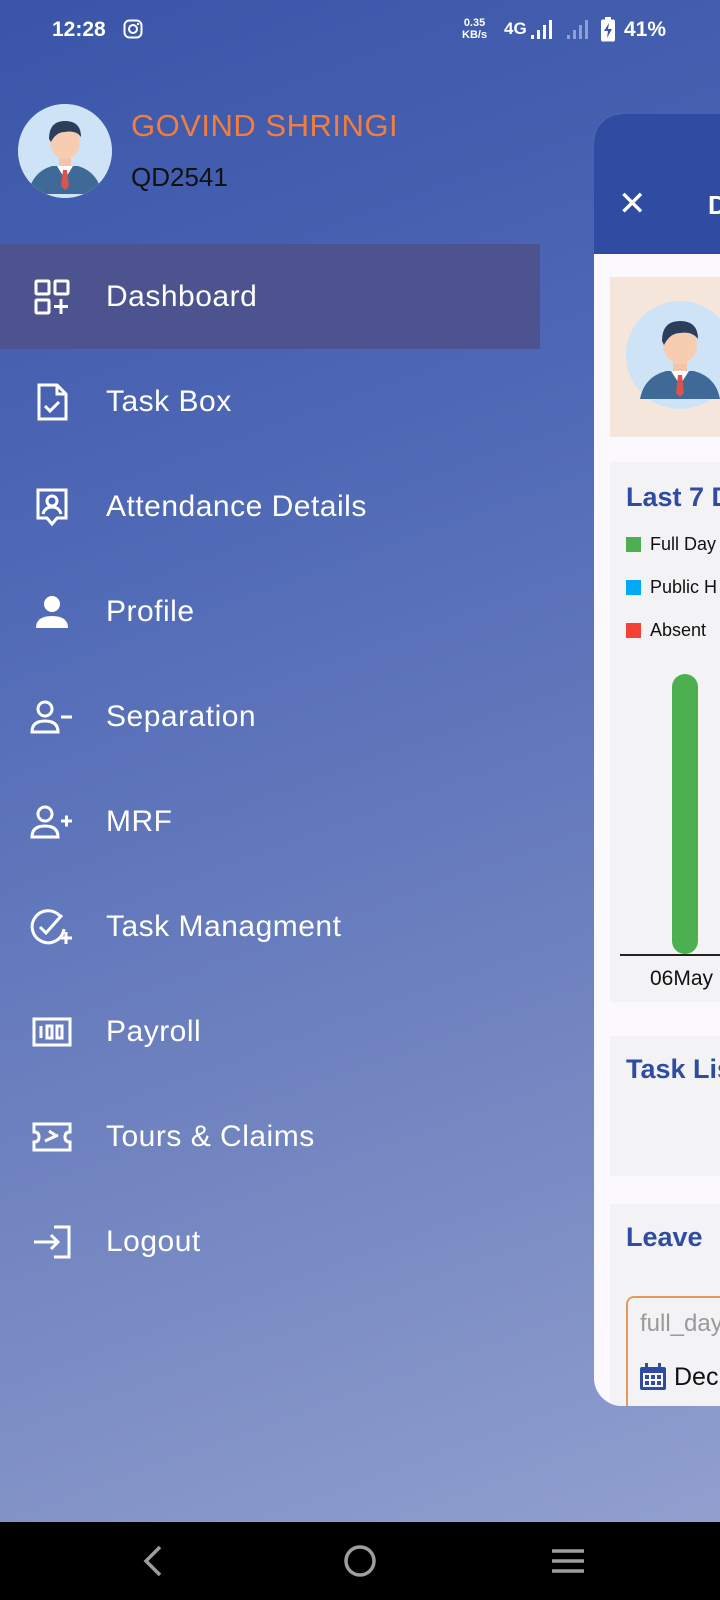 The image size is (720, 1600). I want to click on leave-card: Leave full_day Dec, so click(665, 1305).